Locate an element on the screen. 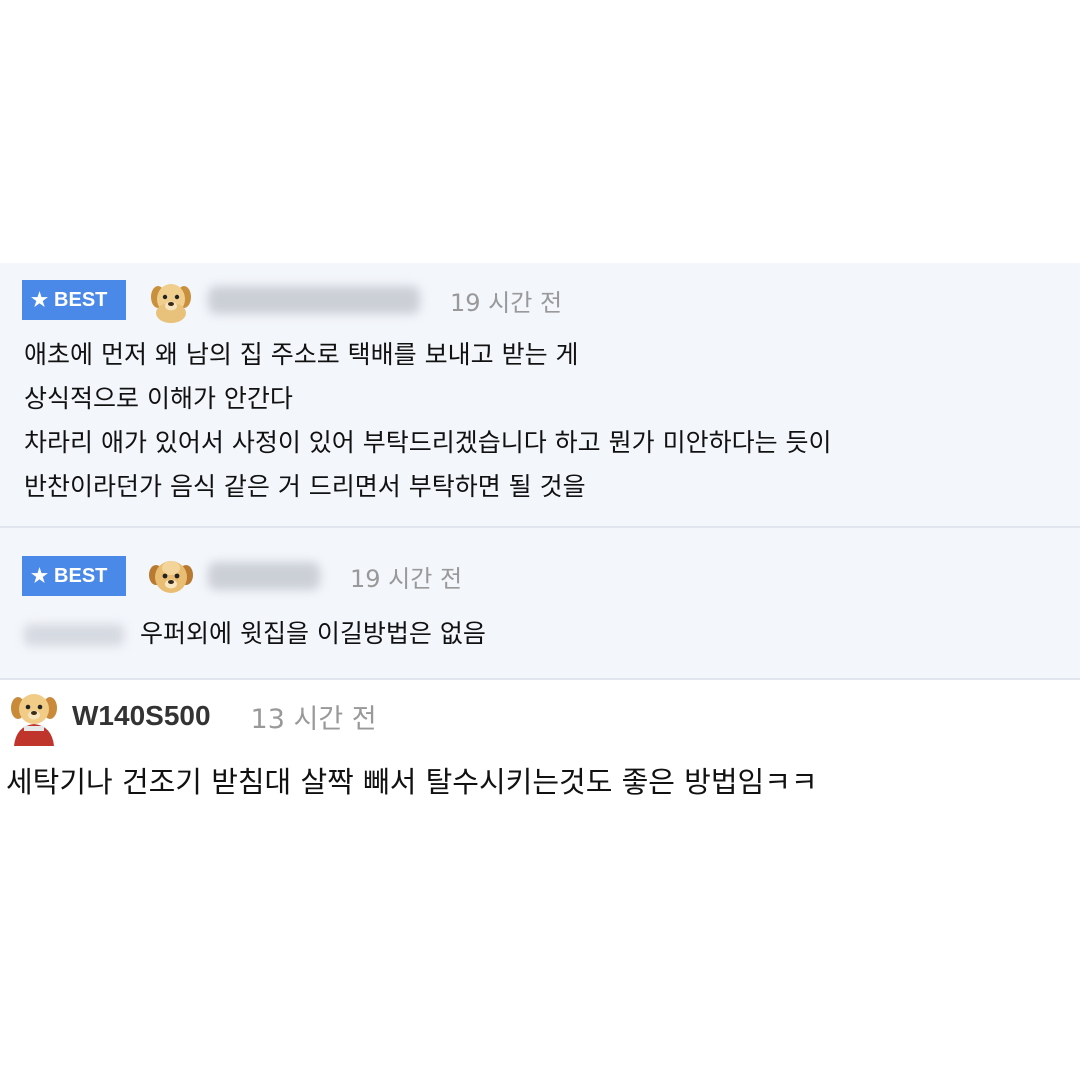 The width and height of the screenshot is (1080, 1080). username: W140S500 is located at coordinates (141, 716).